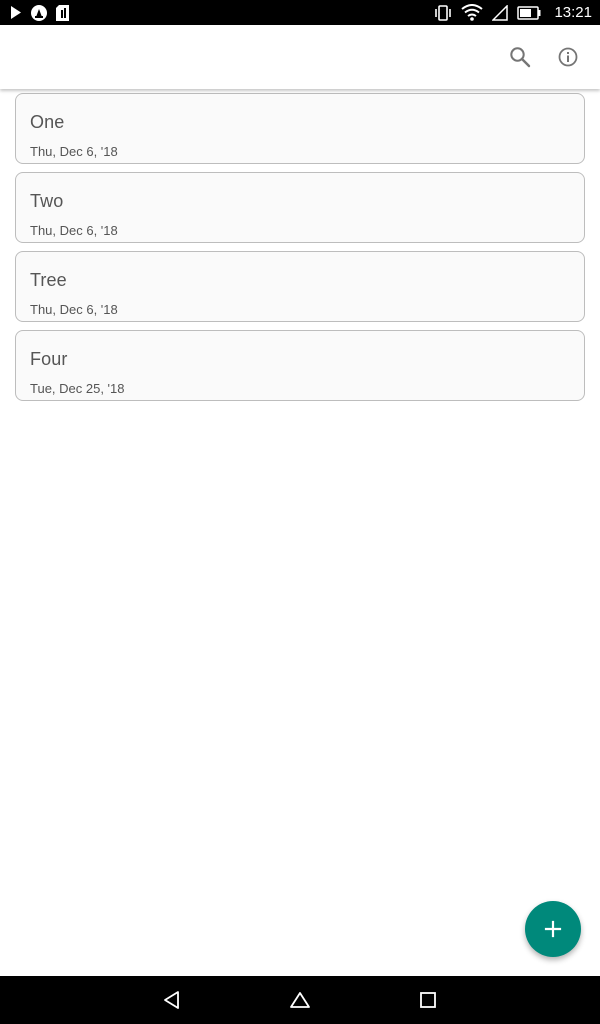 The width and height of the screenshot is (600, 1024). I want to click on add-note-button, so click(553, 929).